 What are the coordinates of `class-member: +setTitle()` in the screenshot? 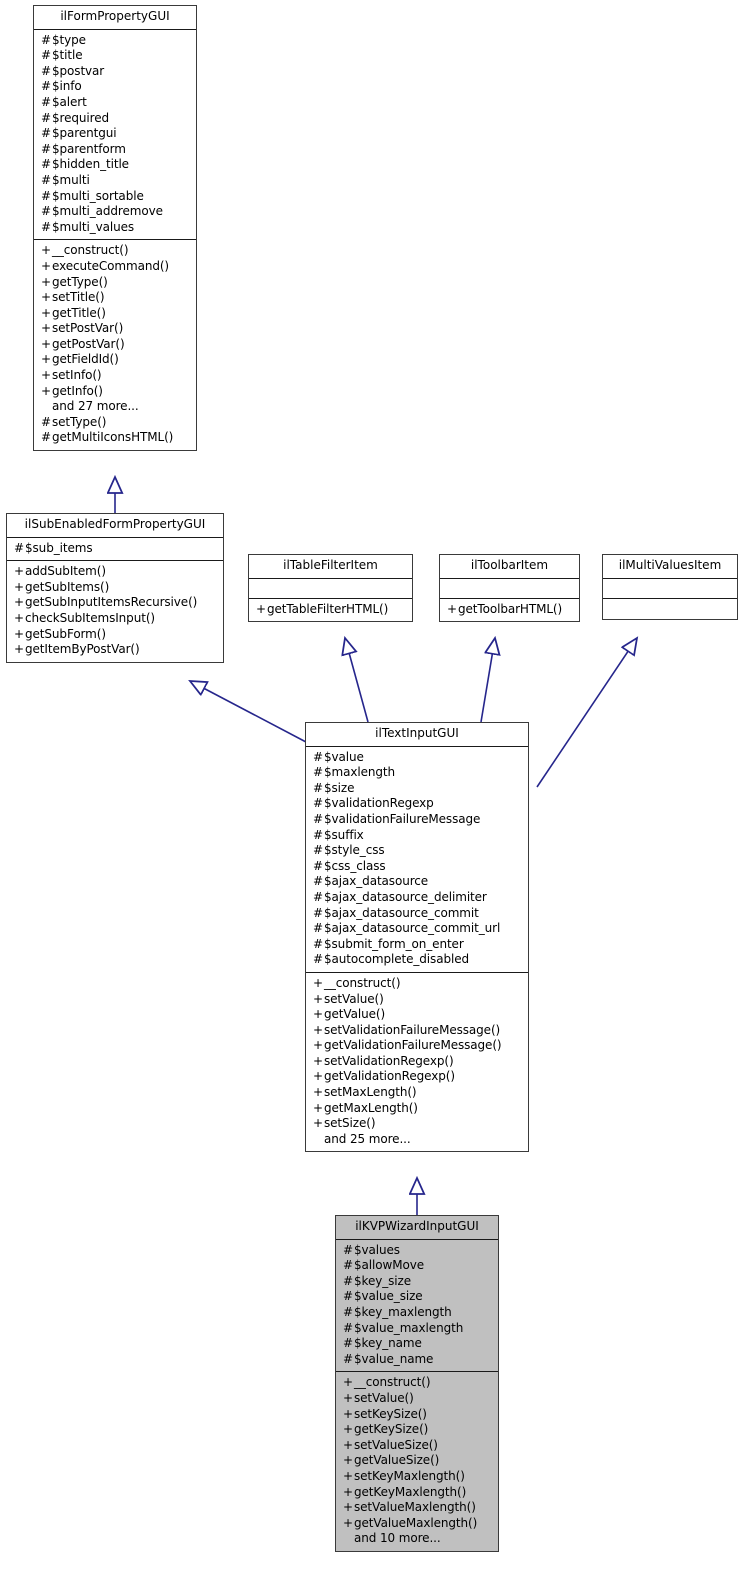 It's located at (116, 298).